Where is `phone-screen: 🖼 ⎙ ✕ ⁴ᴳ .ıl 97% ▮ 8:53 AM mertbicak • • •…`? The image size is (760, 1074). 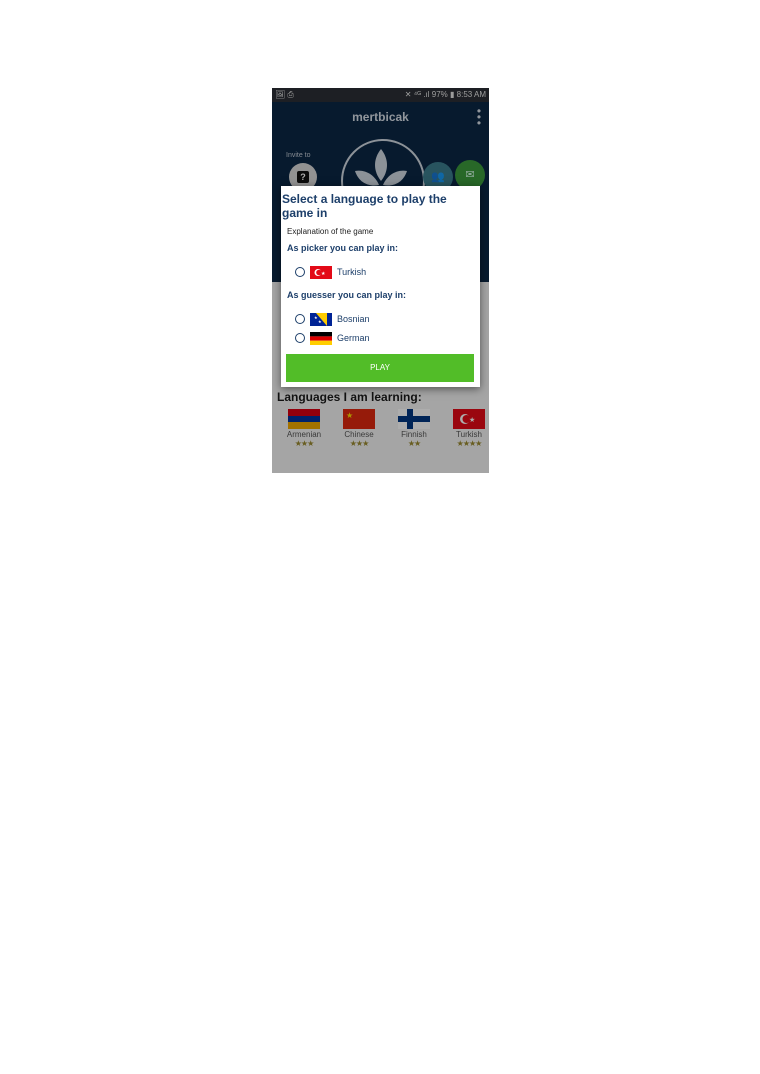 phone-screen: 🖼 ⎙ ✕ ⁴ᴳ .ıl 97% ▮ 8:53 AM mertbicak • • •… is located at coordinates (380, 280).